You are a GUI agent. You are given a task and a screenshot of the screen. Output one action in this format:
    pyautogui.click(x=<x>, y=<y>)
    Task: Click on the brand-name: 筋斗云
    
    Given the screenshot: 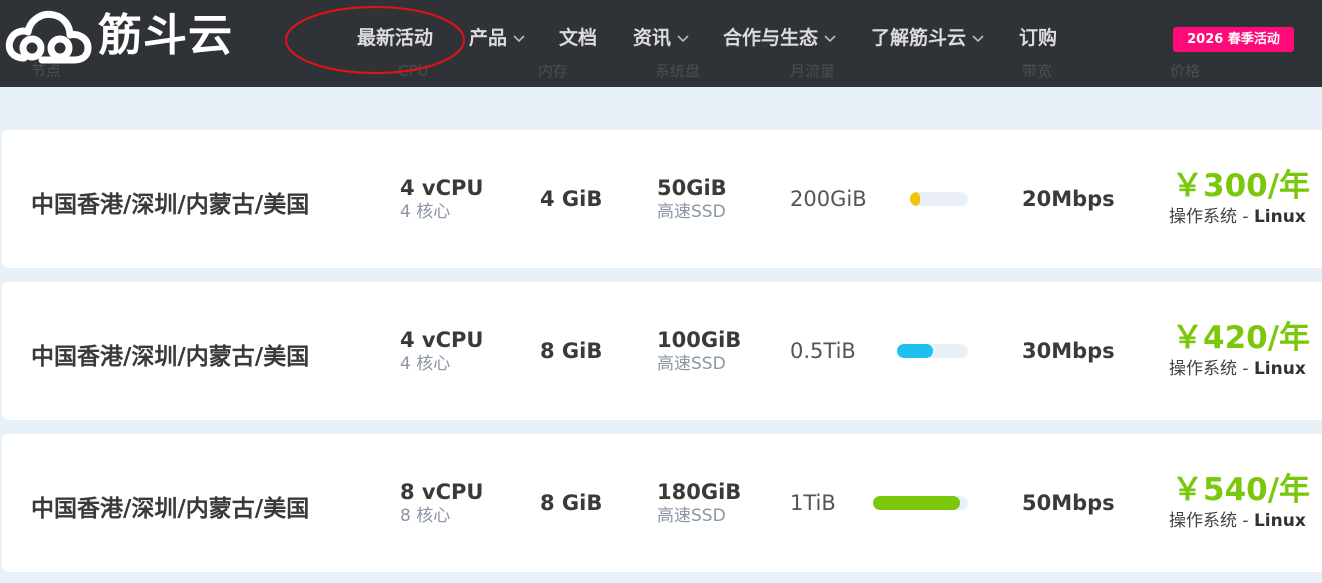 What is the action you would take?
    pyautogui.click(x=165, y=35)
    